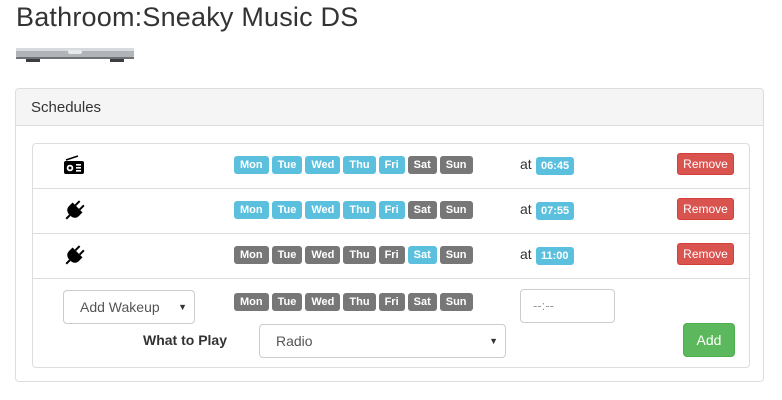  What do you see at coordinates (391, 302) in the screenshot?
I see `day-toggle: Fri` at bounding box center [391, 302].